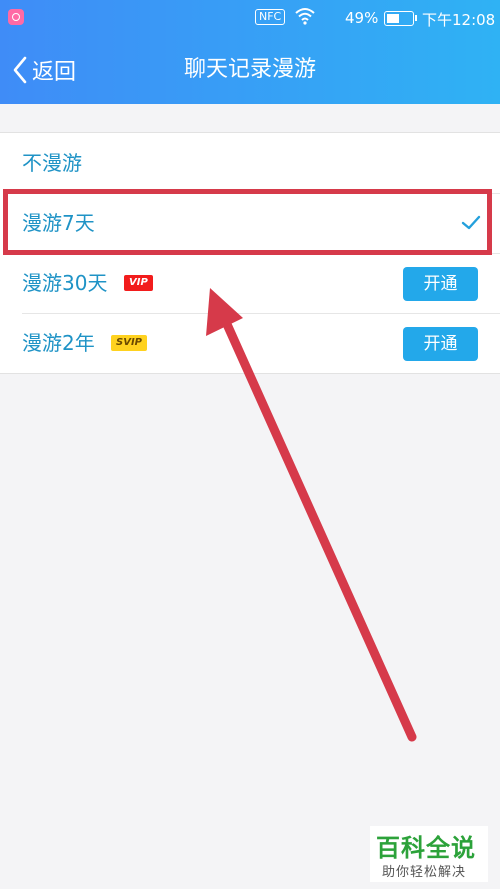 This screenshot has height=889, width=500. What do you see at coordinates (362, 18) in the screenshot?
I see `battery-percent: 49%` at bounding box center [362, 18].